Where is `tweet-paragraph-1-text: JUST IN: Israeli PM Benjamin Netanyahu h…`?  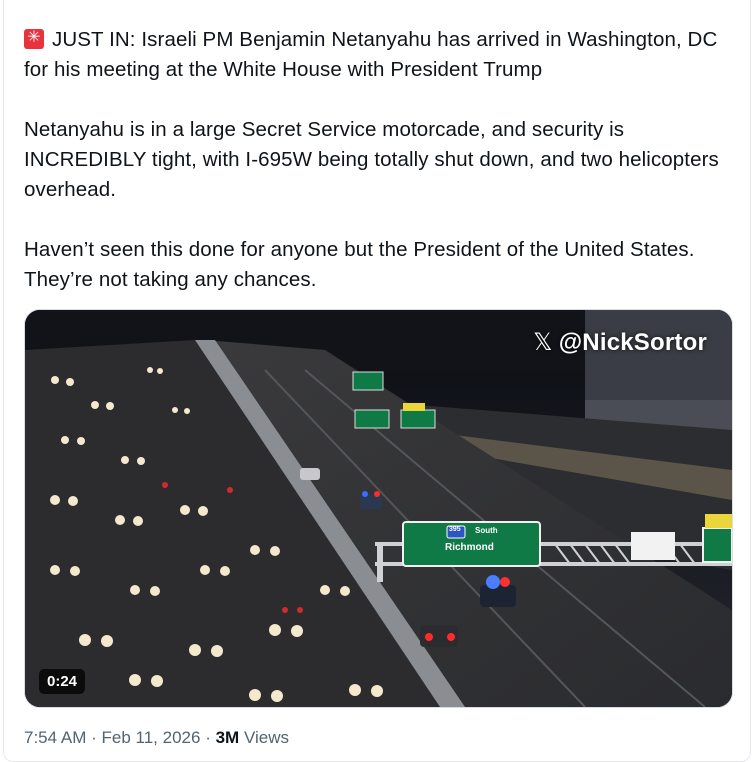
tweet-paragraph-1-text: JUST IN: Israeli PM Benjamin Netanyahu h… is located at coordinates (371, 54).